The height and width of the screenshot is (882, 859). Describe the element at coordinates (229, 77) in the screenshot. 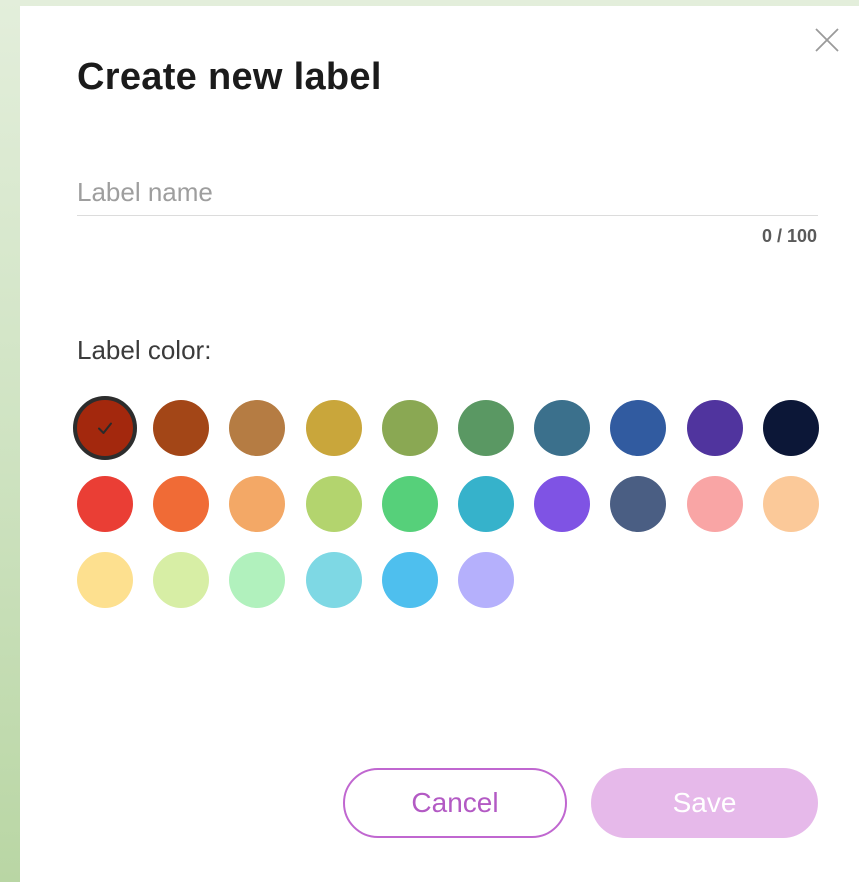

I see `dialog-title: Create new label` at that location.